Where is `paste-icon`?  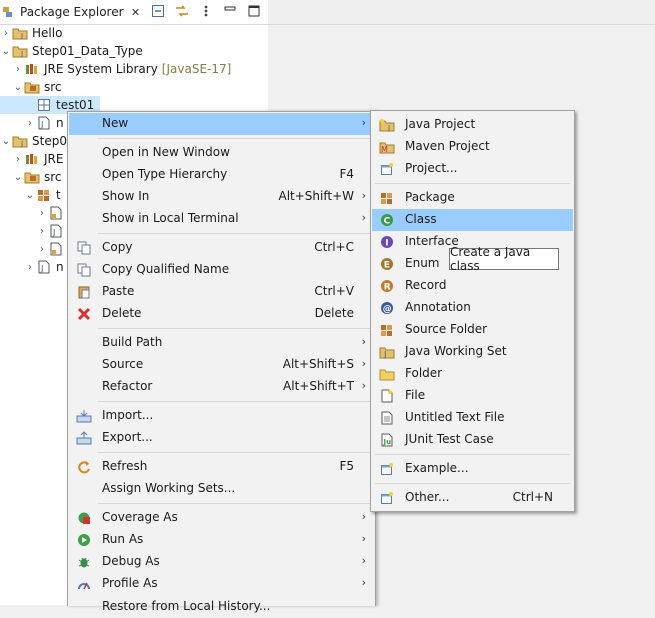 paste-icon is located at coordinates (84, 292).